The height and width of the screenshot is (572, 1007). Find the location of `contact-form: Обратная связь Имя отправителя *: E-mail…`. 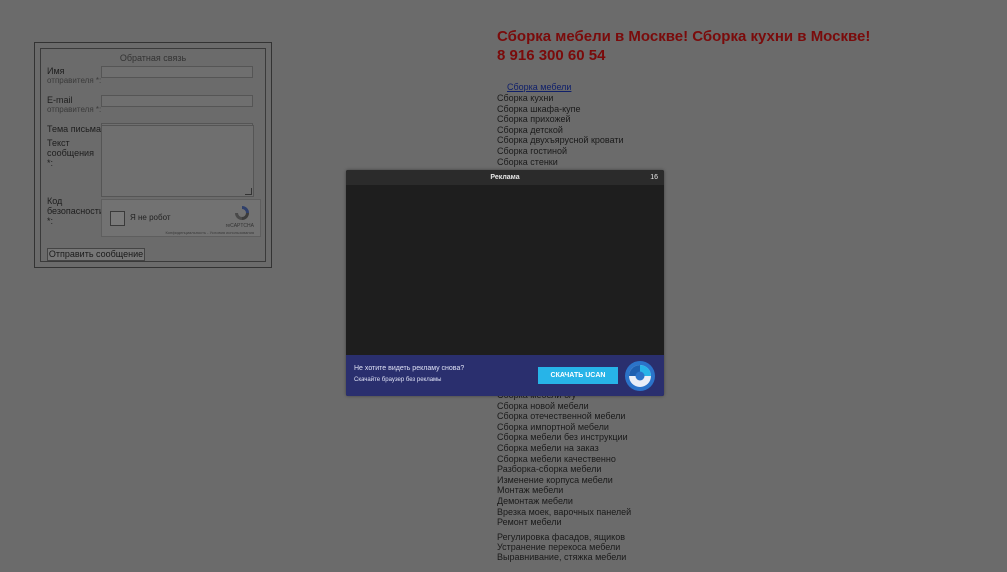

contact-form: Обратная связь Имя отправителя *: E-mail… is located at coordinates (153, 155).